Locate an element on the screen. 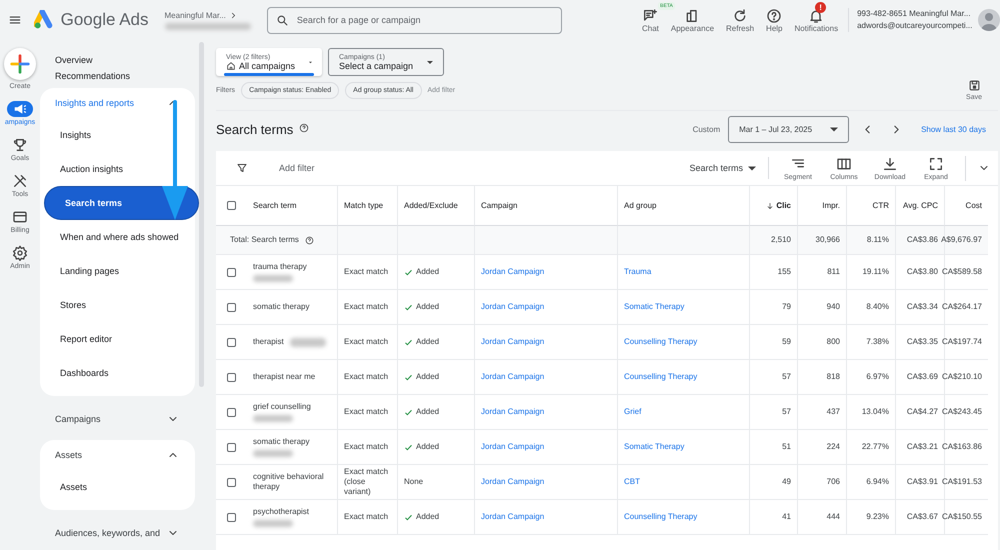 The width and height of the screenshot is (1000, 550). home-icon is located at coordinates (231, 65).